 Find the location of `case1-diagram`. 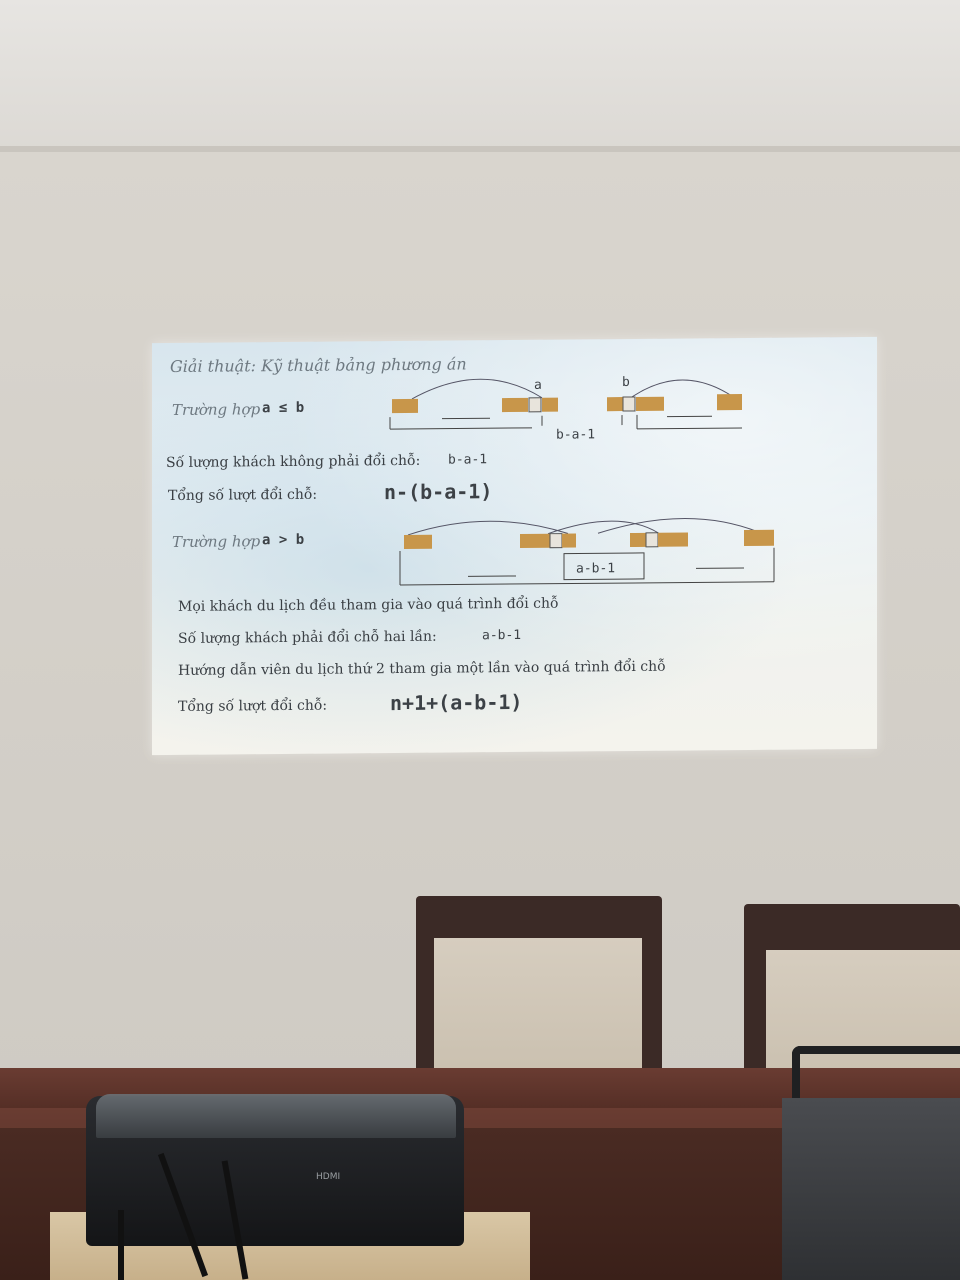

case1-diagram is located at coordinates (565, 404).